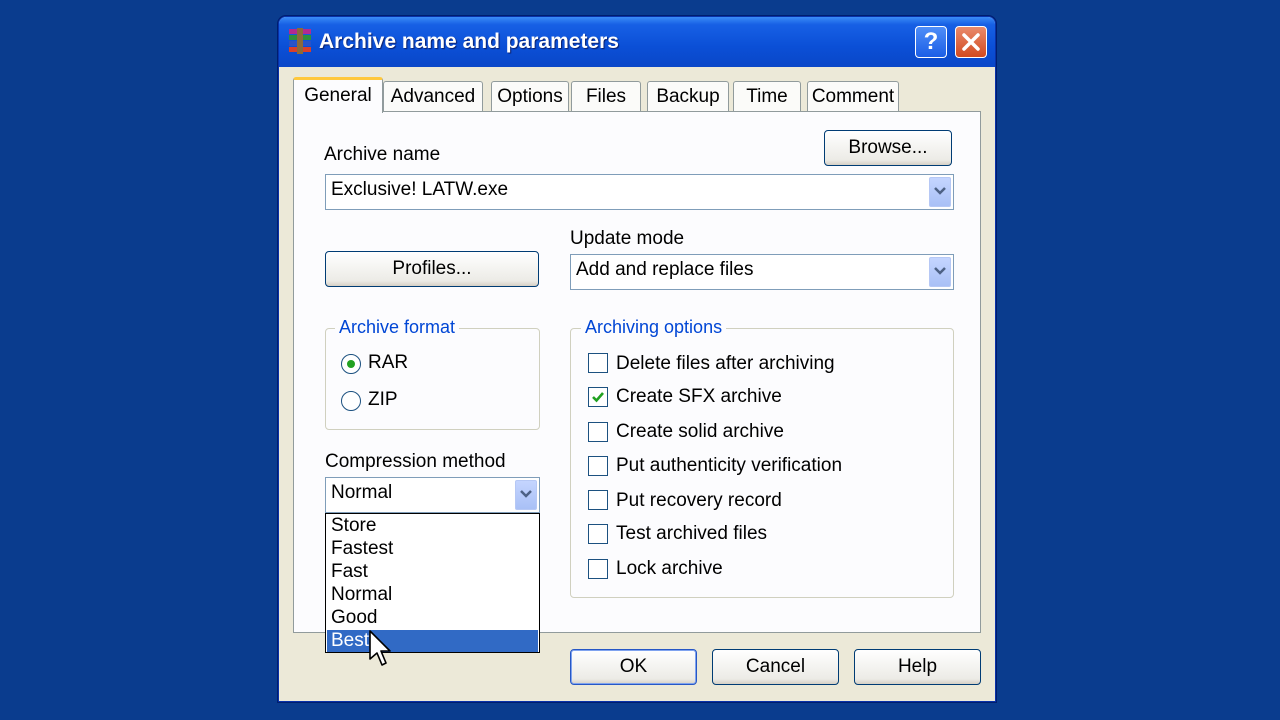 Image resolution: width=1280 pixels, height=720 pixels. I want to click on help-button: Help, so click(917, 667).